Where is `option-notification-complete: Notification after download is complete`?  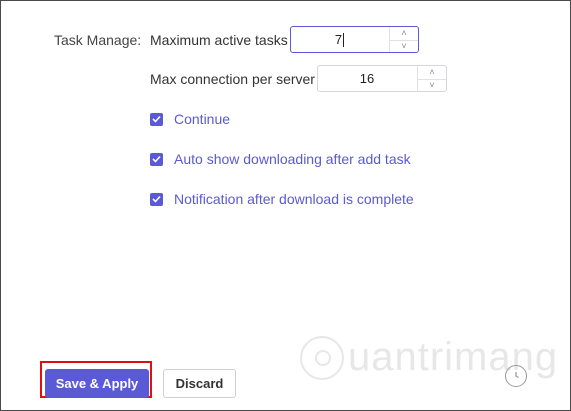 option-notification-complete: Notification after download is complete is located at coordinates (282, 199).